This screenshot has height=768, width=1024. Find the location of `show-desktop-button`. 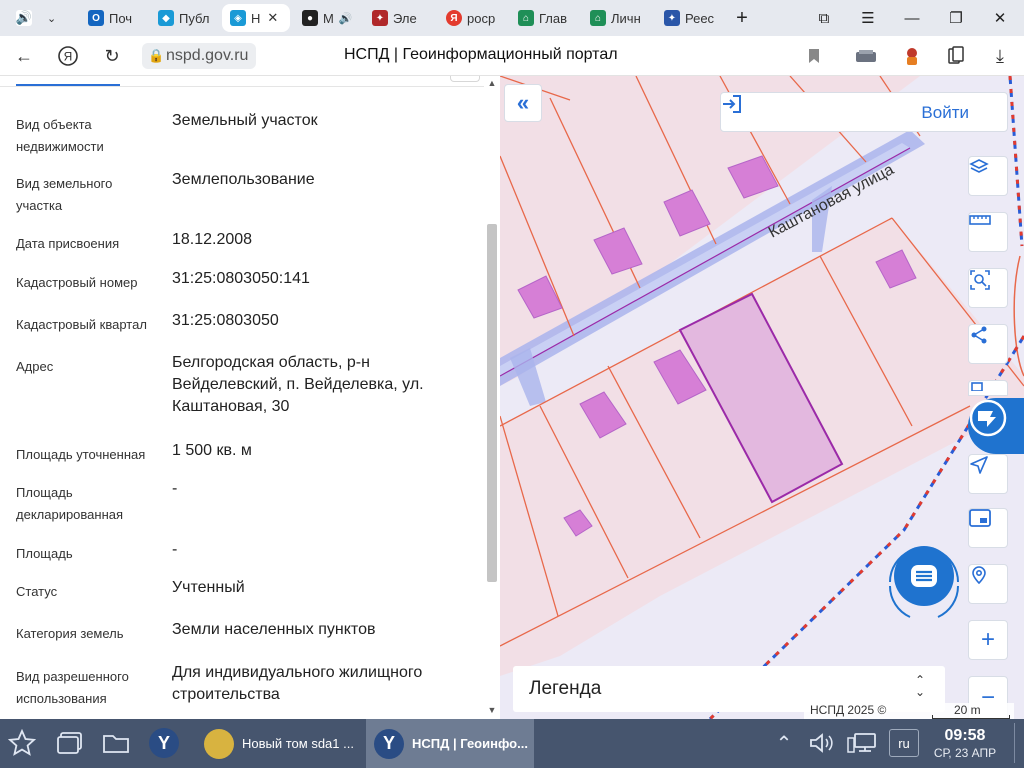

show-desktop-button is located at coordinates (1018, 743).